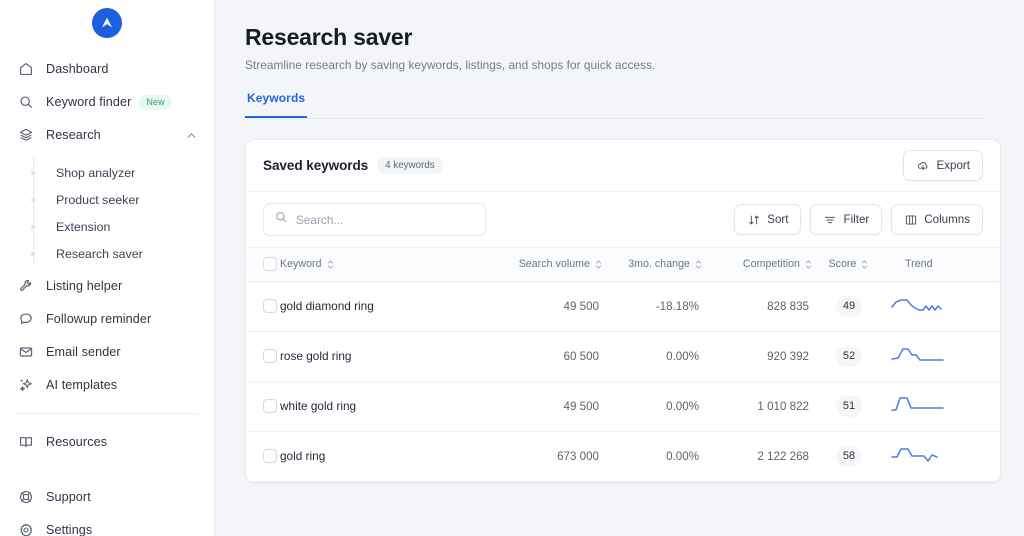  I want to click on sidebar-item-research-saver: Research saver, so click(107, 253).